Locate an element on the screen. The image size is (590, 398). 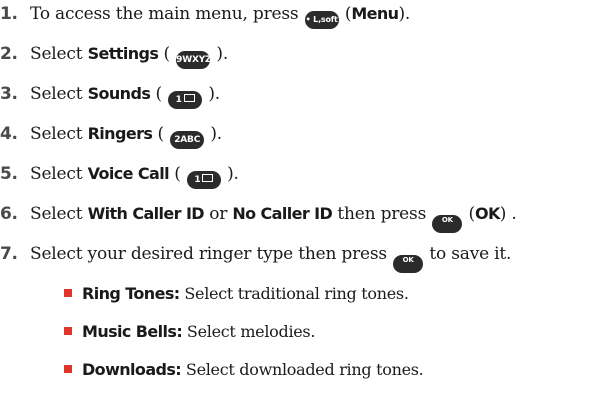
bullet-term: Ring Tones: is located at coordinates (131, 293).